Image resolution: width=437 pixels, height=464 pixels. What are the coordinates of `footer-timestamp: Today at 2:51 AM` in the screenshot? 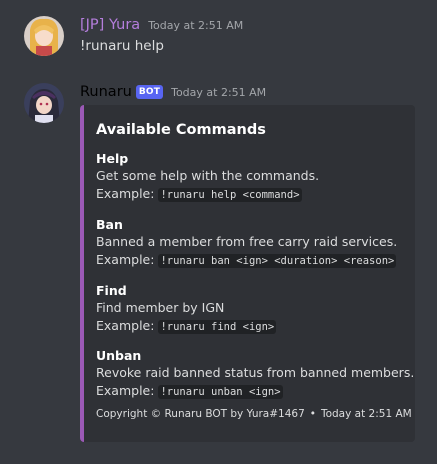 It's located at (366, 414).